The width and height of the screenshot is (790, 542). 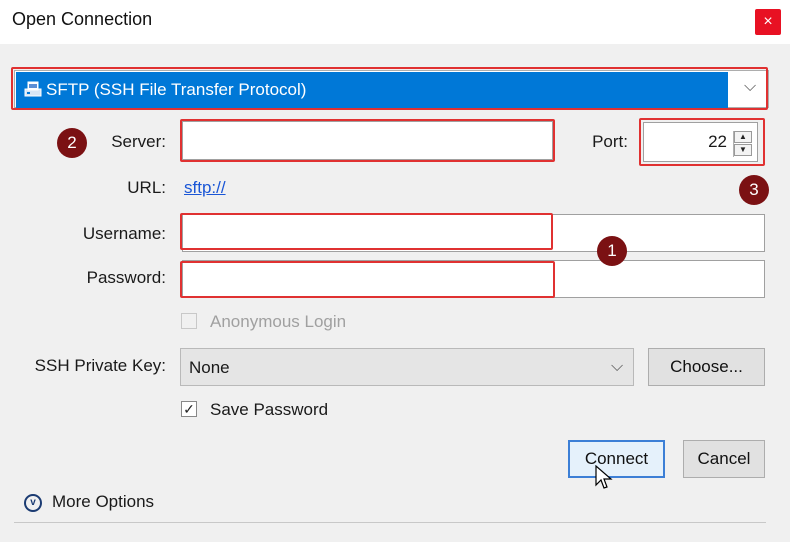 I want to click on protocol-highlight-box, so click(x=389, y=88).